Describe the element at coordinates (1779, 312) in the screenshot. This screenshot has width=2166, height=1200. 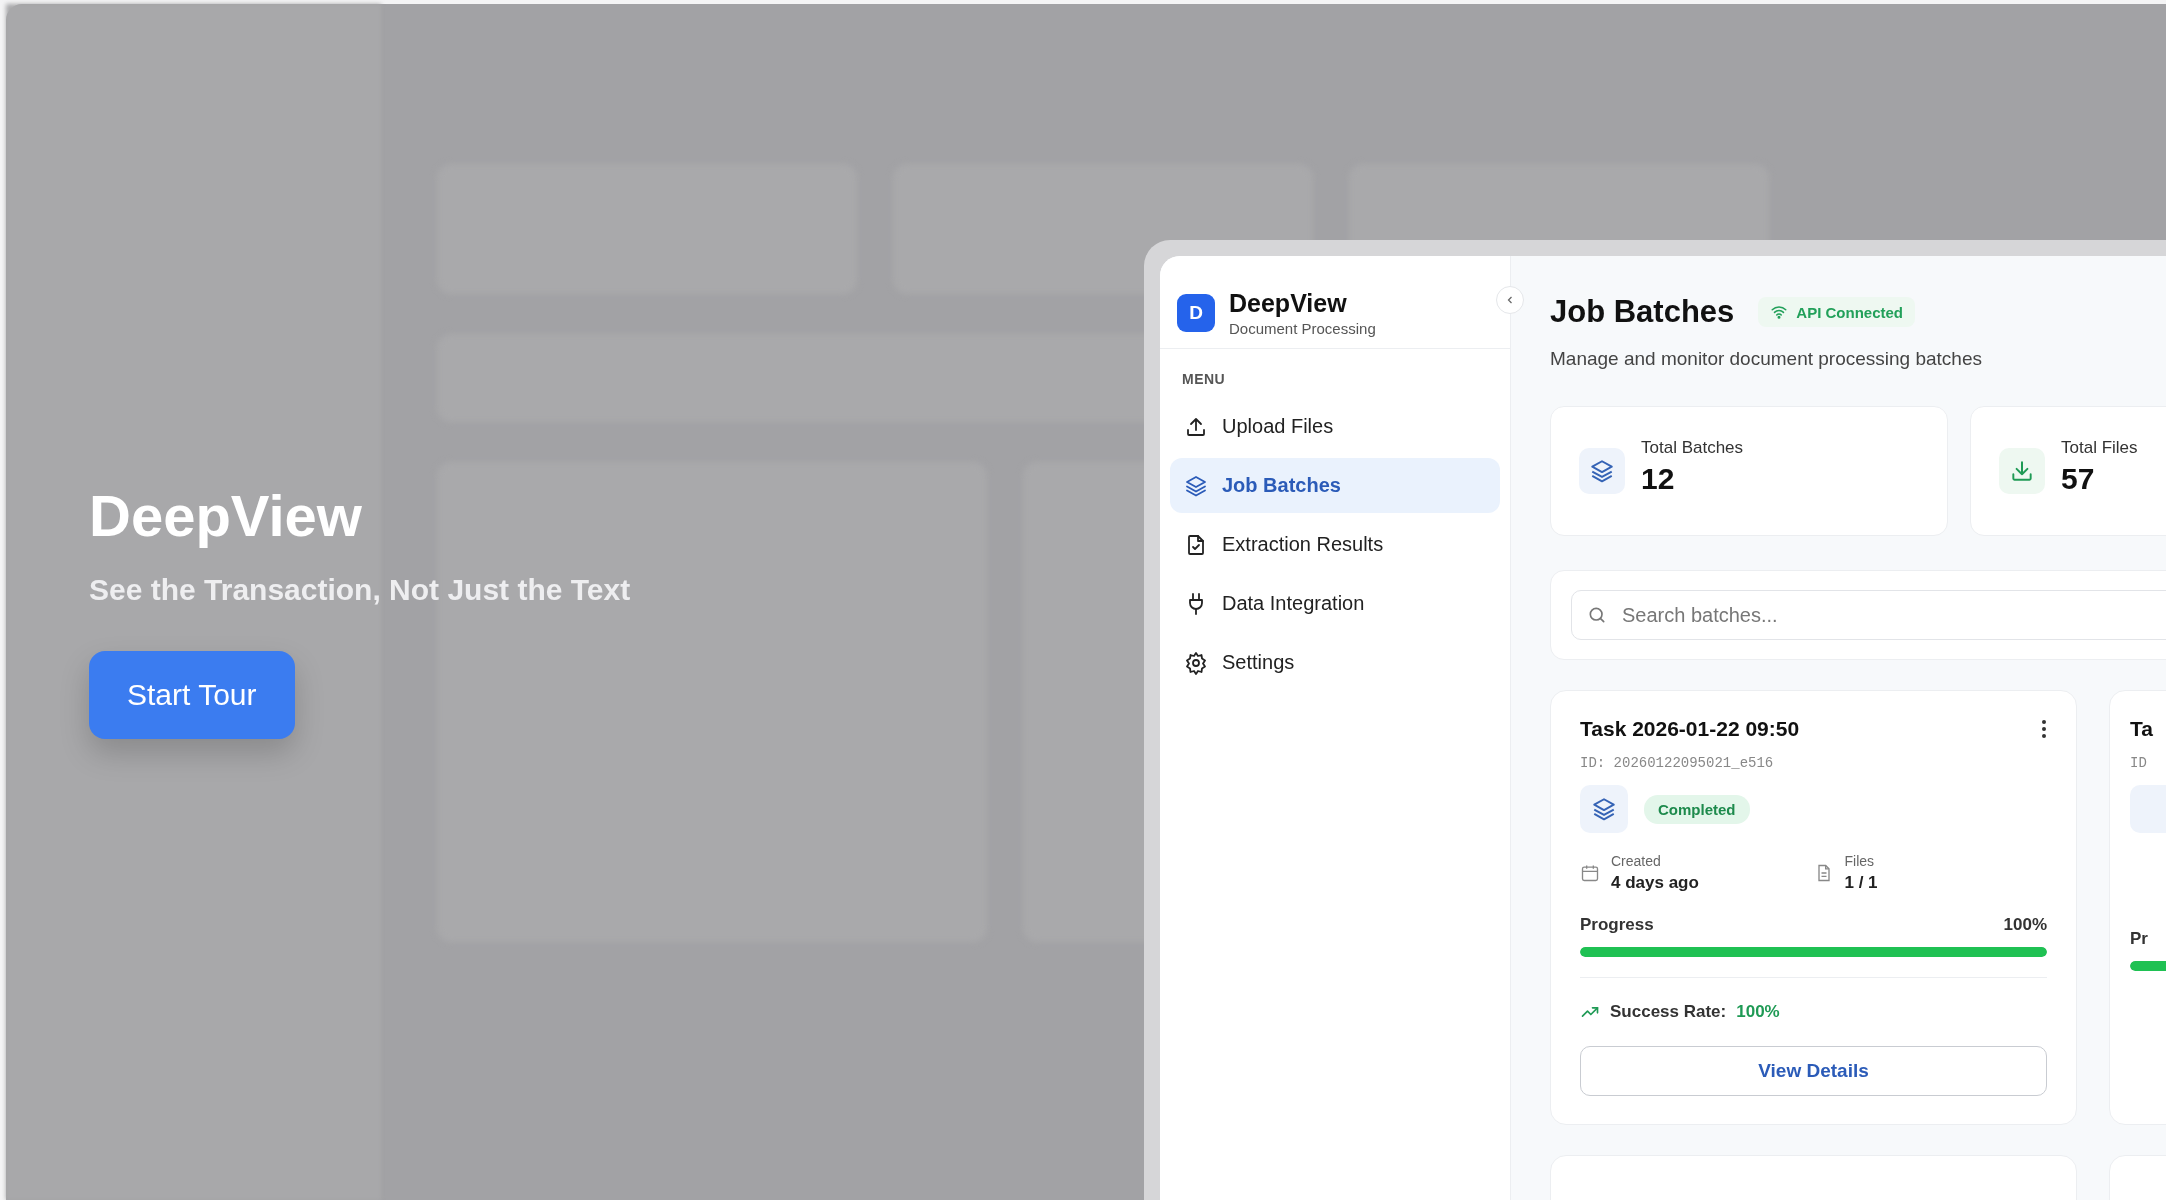
I see `wifi-icon` at that location.